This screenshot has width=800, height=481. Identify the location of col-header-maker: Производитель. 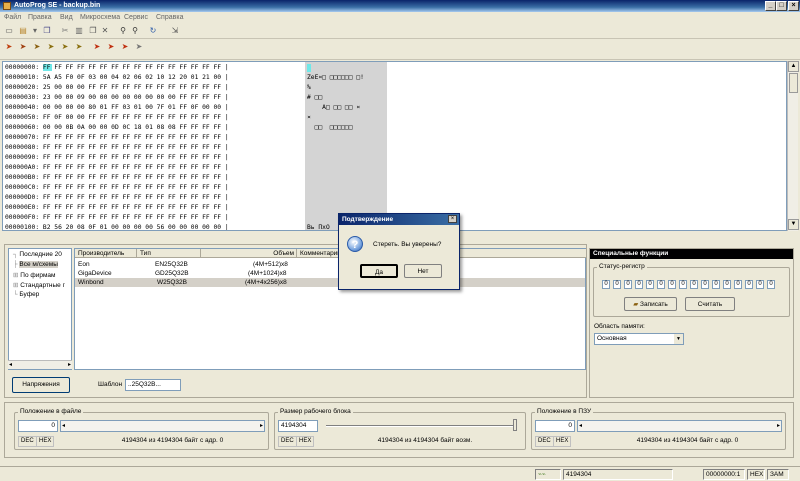
(106, 253).